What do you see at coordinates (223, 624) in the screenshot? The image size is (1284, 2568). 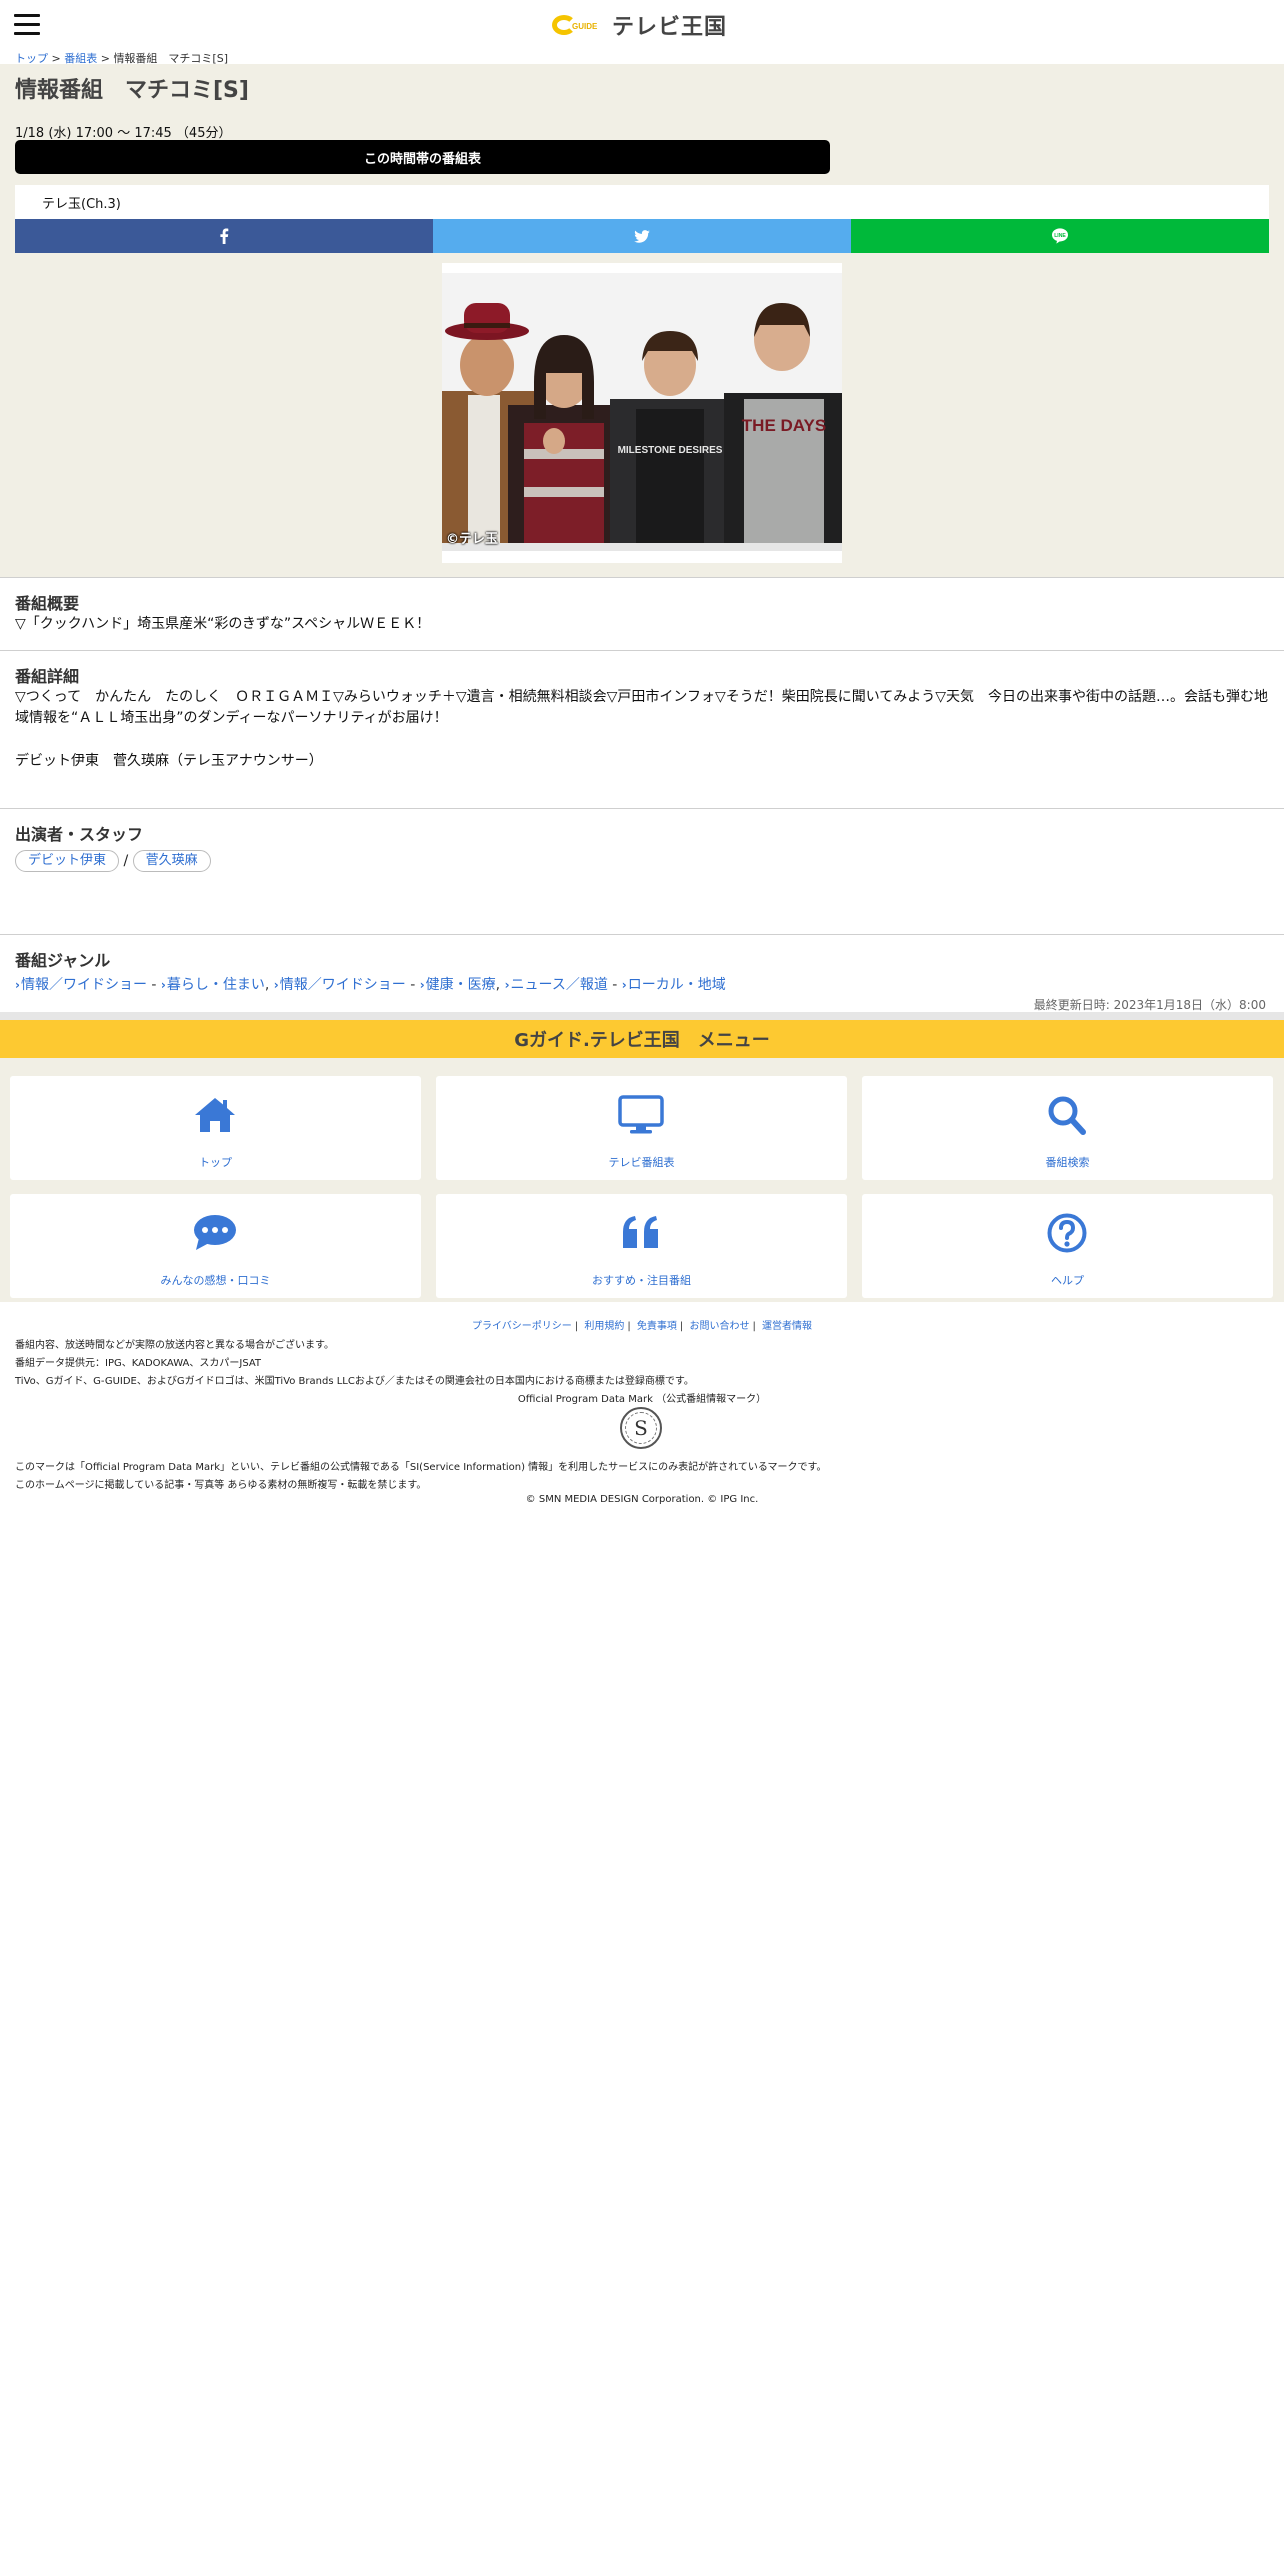 I see `overview-text: ▽「クックハンド」埼玉県産米“彩のきずな”スペシャルＷＥＥＫ！` at bounding box center [223, 624].